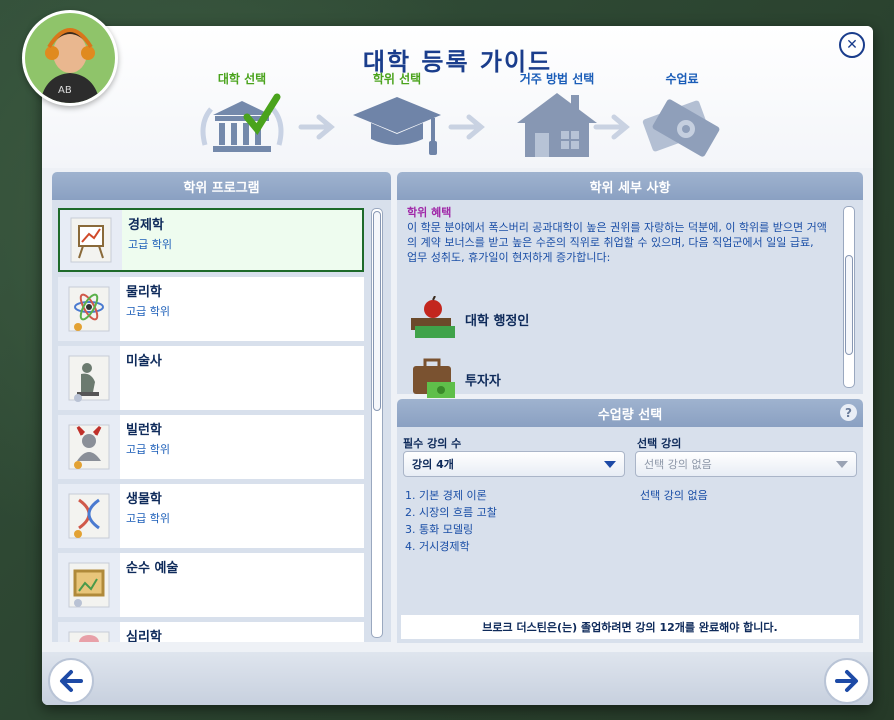  Describe the element at coordinates (221, 186) in the screenshot. I see `panel-title: 학위 프로그램` at that location.